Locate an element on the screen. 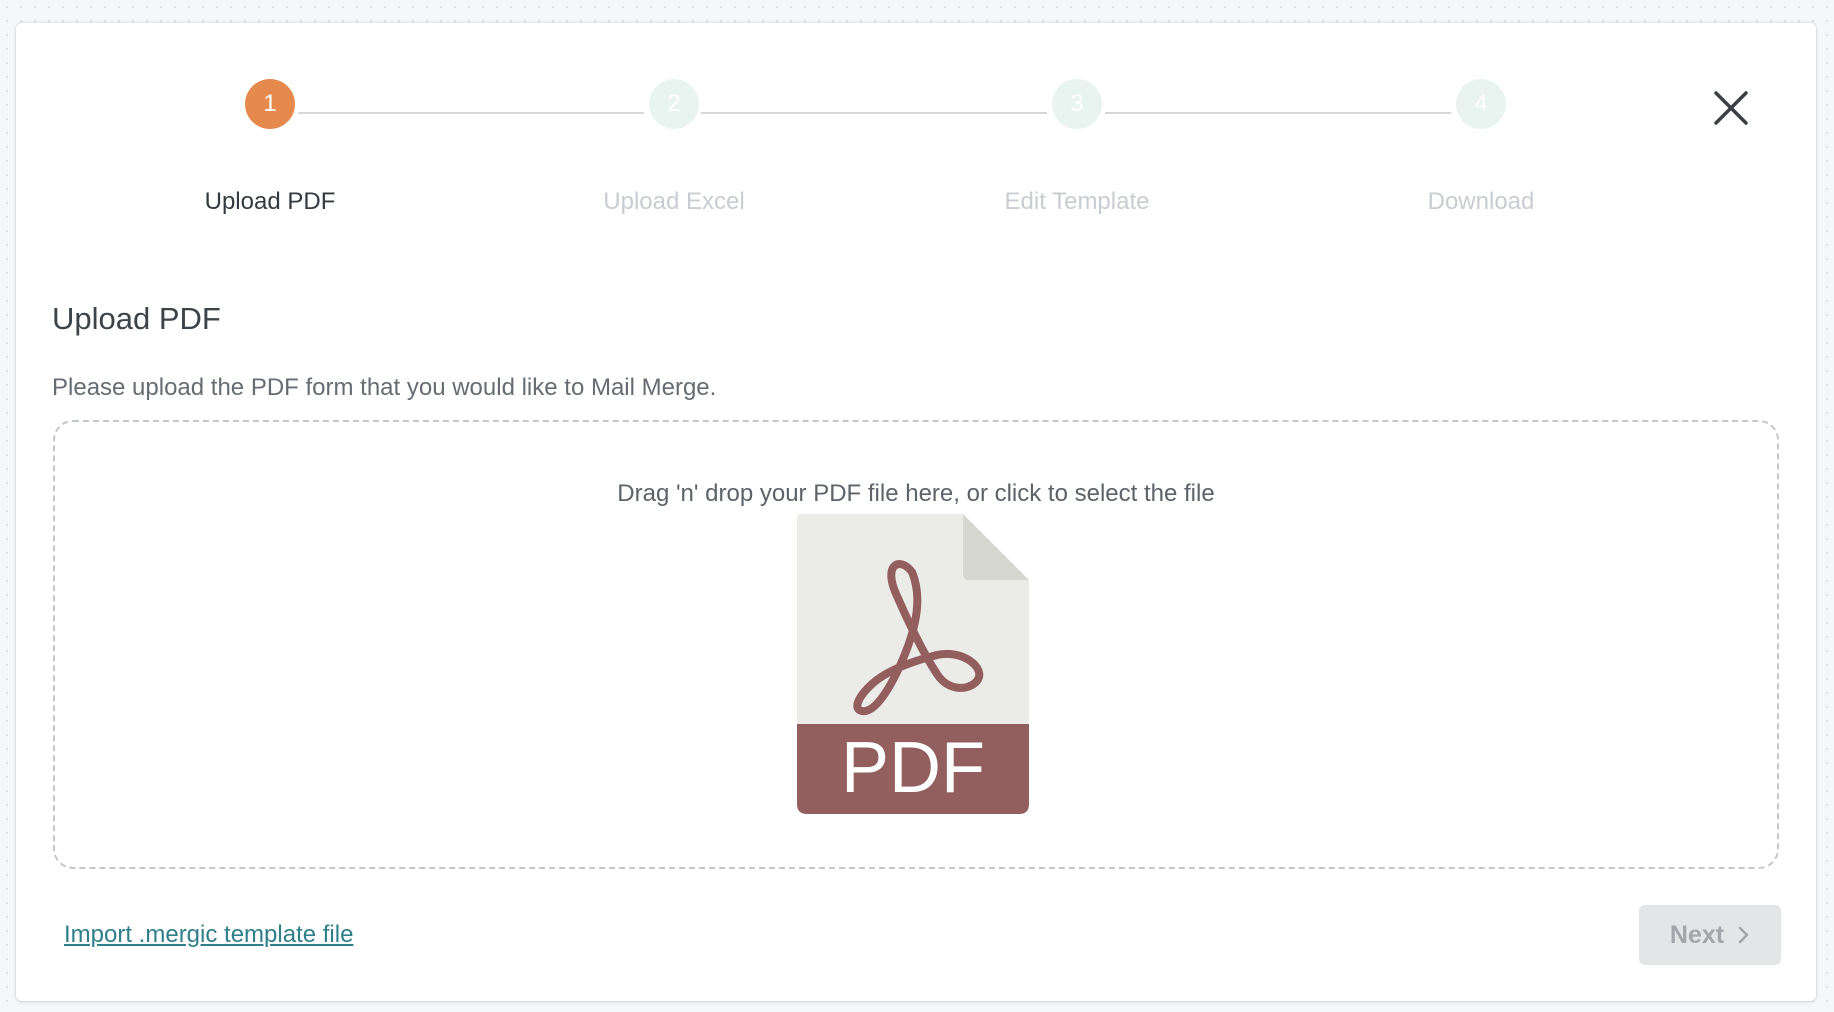 The image size is (1834, 1012). step-2-label: Upload Excel is located at coordinates (674, 201).